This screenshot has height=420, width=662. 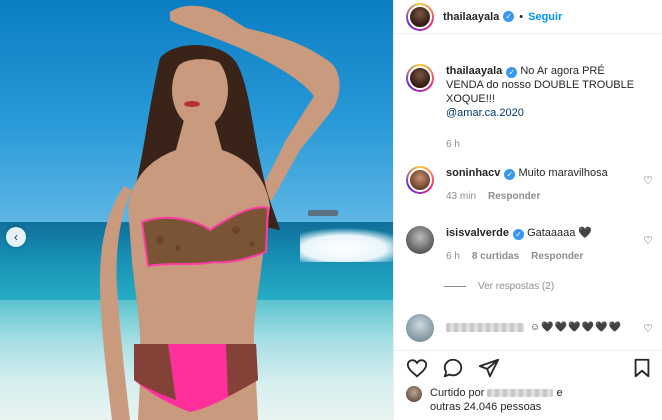 I want to click on comment-meta: 43 min Responder, so click(x=527, y=197).